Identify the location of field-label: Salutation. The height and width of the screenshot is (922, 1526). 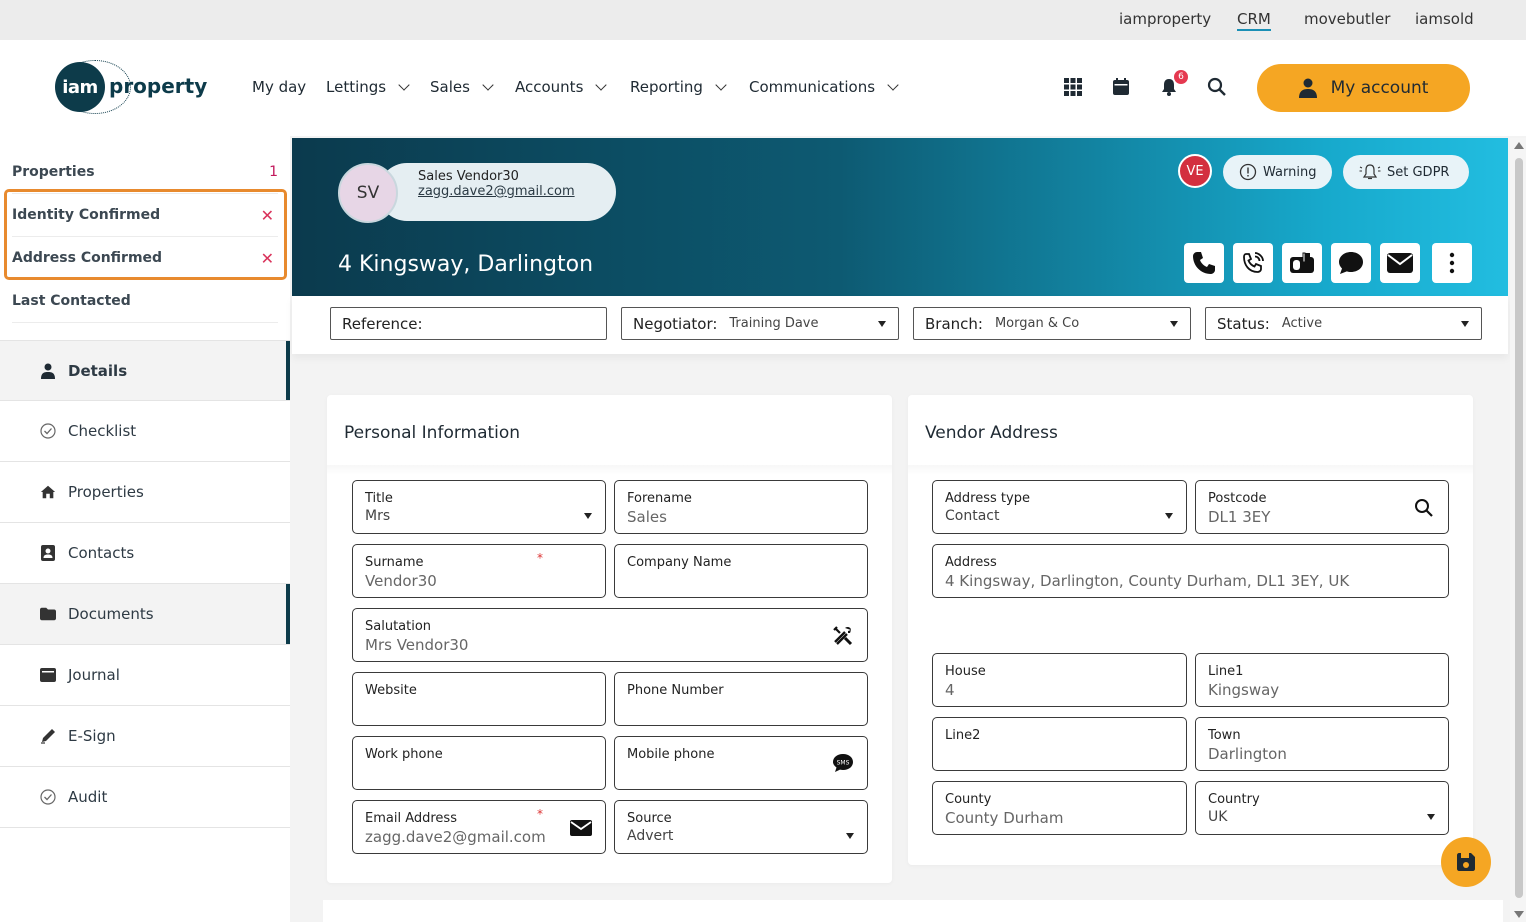
(398, 626).